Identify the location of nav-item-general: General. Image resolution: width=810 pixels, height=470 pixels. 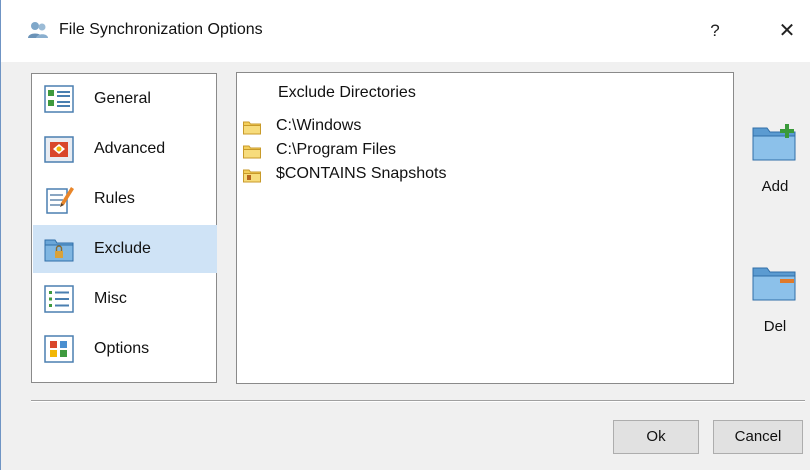
(125, 99).